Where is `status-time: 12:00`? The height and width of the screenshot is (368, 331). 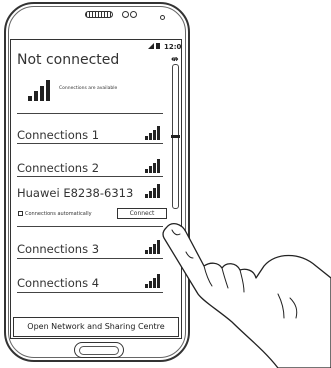
status-time: 12:00 is located at coordinates (173, 47).